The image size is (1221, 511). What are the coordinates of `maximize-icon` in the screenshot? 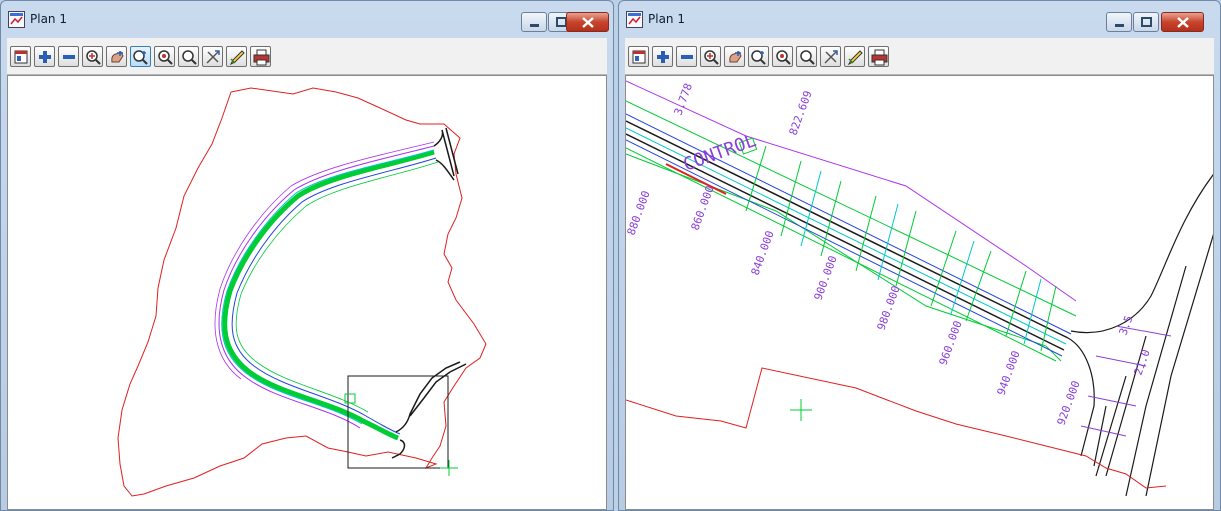 It's located at (1146, 22).